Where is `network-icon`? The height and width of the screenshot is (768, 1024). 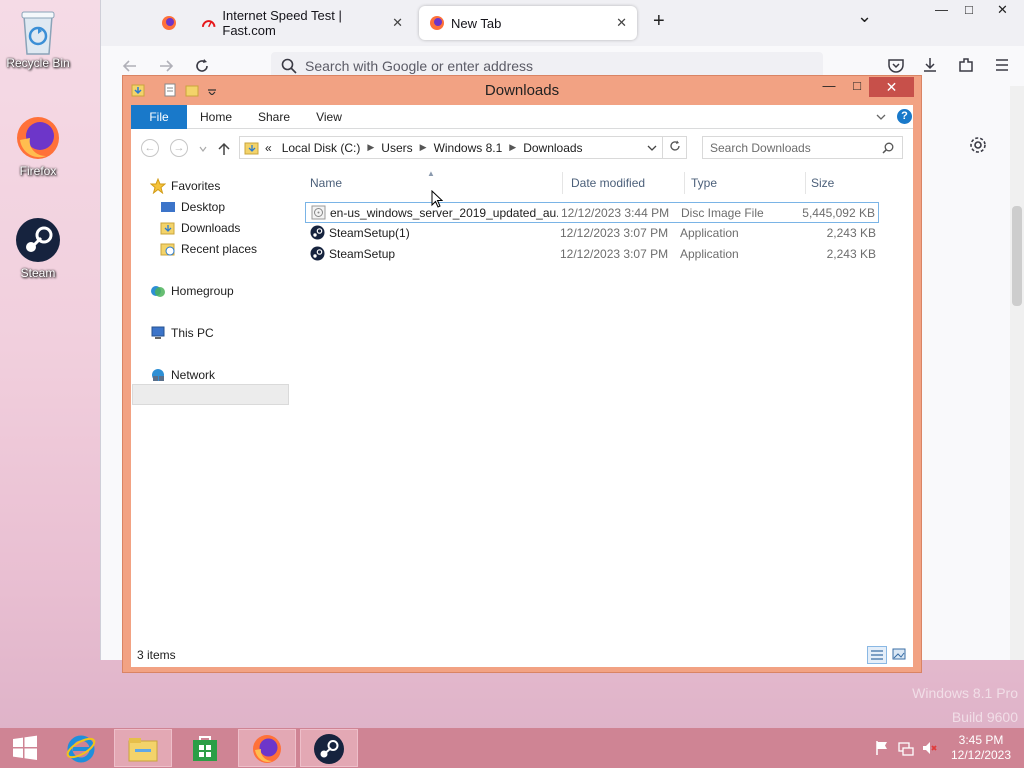
network-icon is located at coordinates (158, 375).